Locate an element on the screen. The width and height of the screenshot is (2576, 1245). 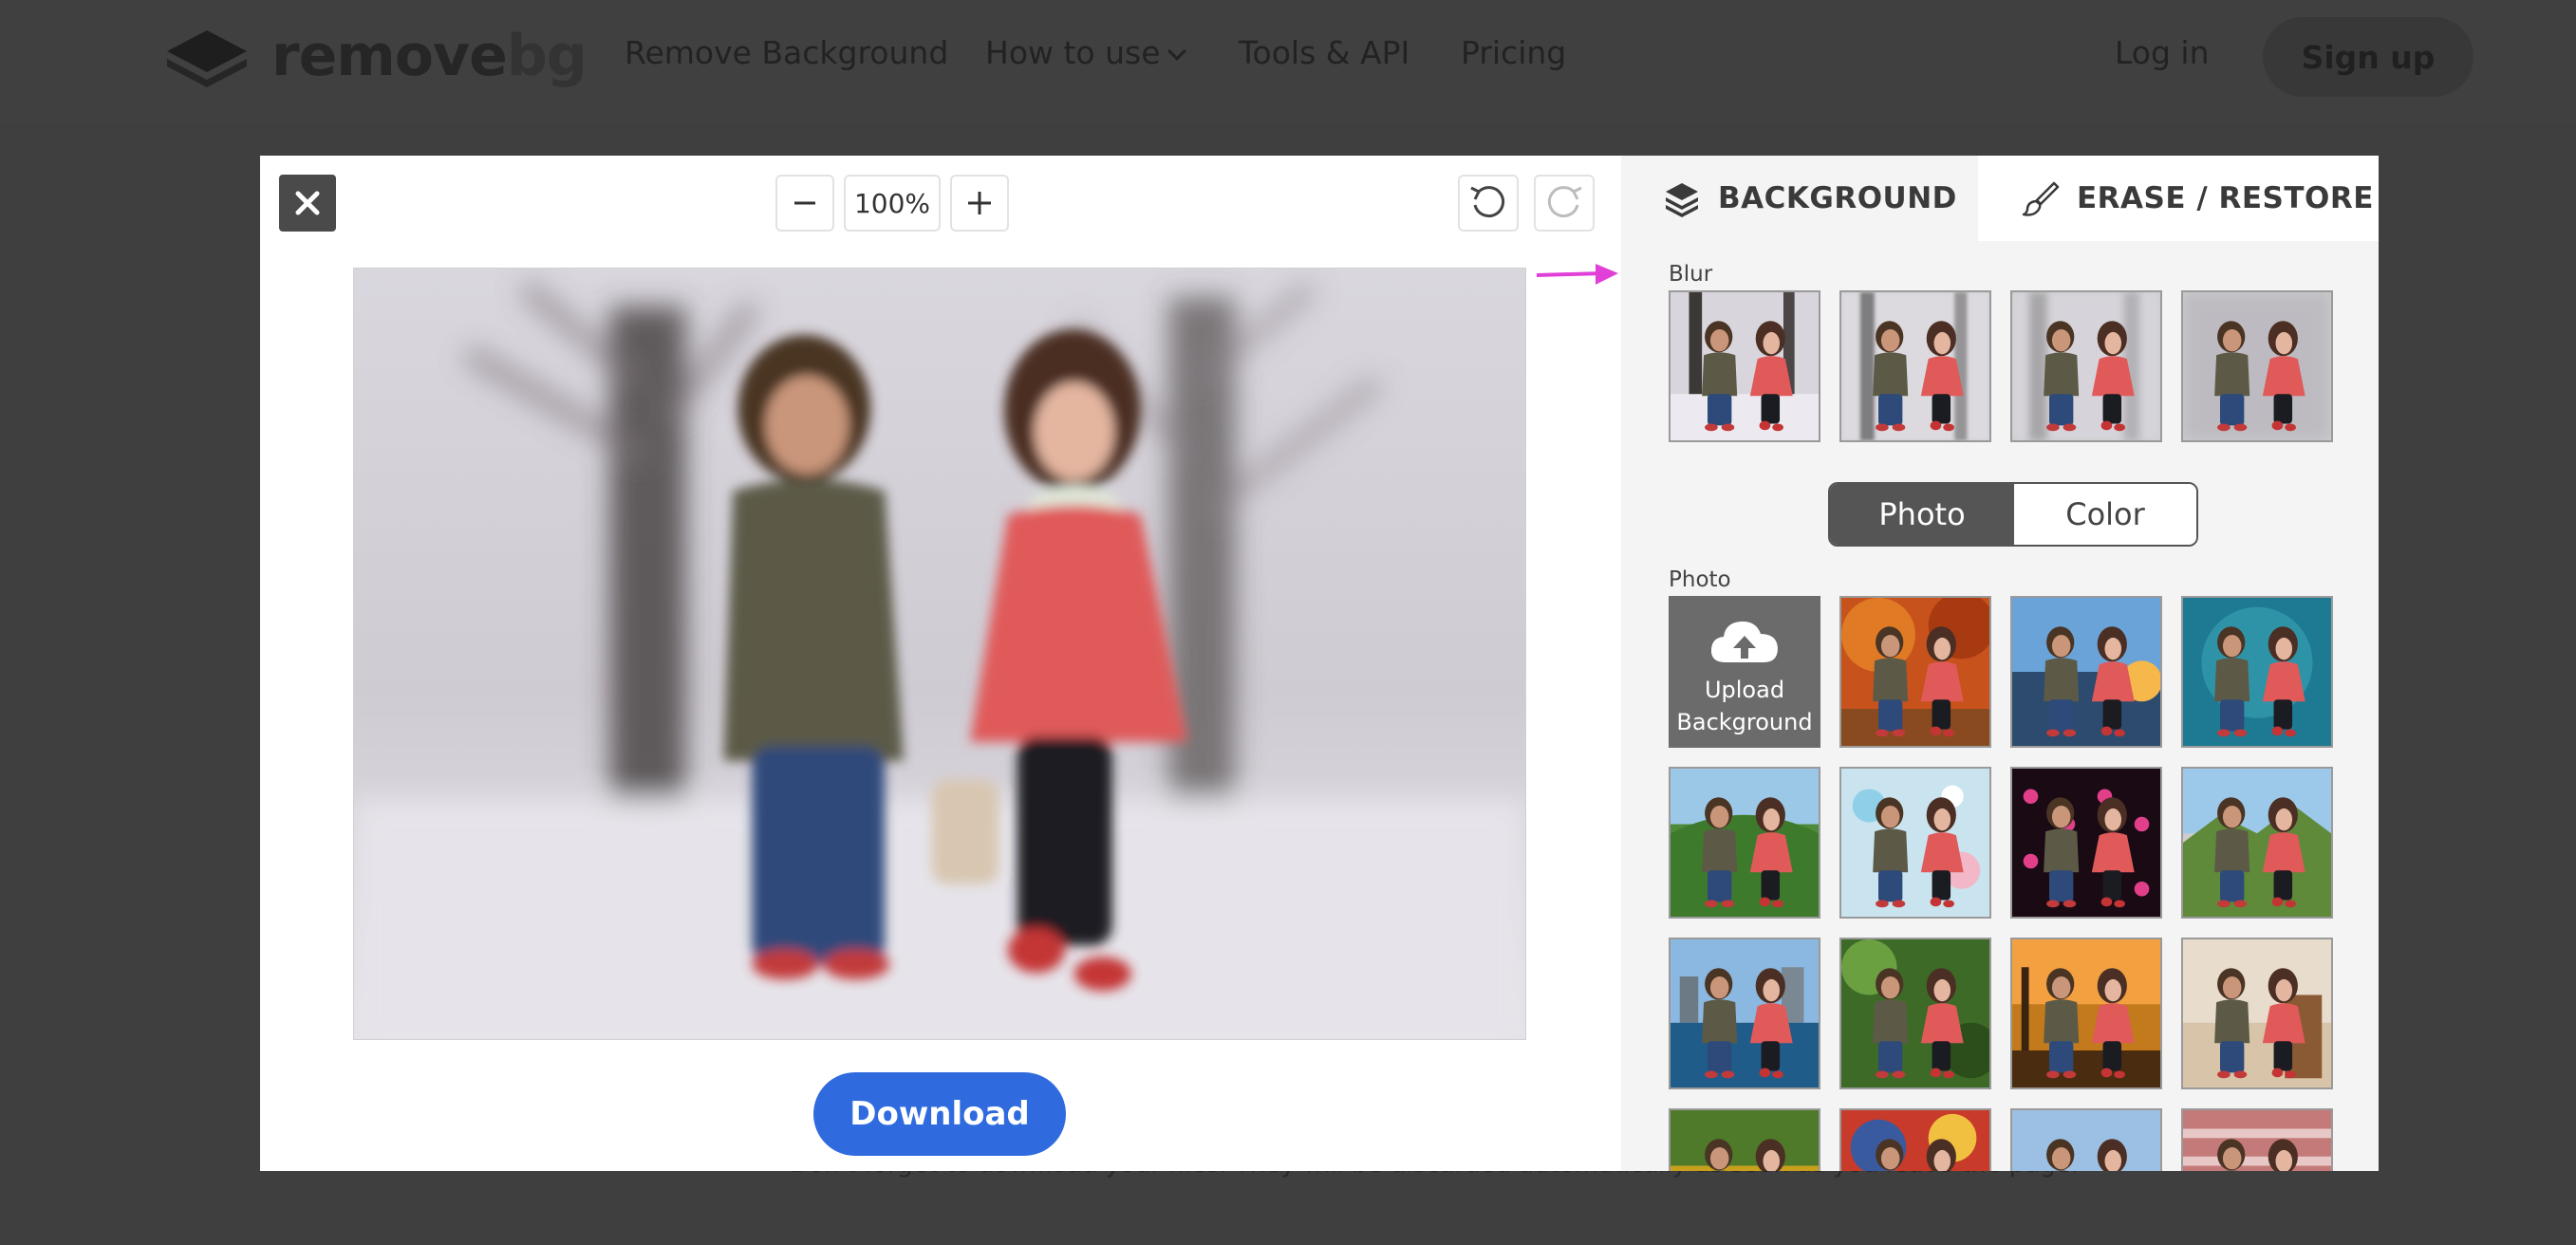
chevron-down-icon is located at coordinates (1176, 51).